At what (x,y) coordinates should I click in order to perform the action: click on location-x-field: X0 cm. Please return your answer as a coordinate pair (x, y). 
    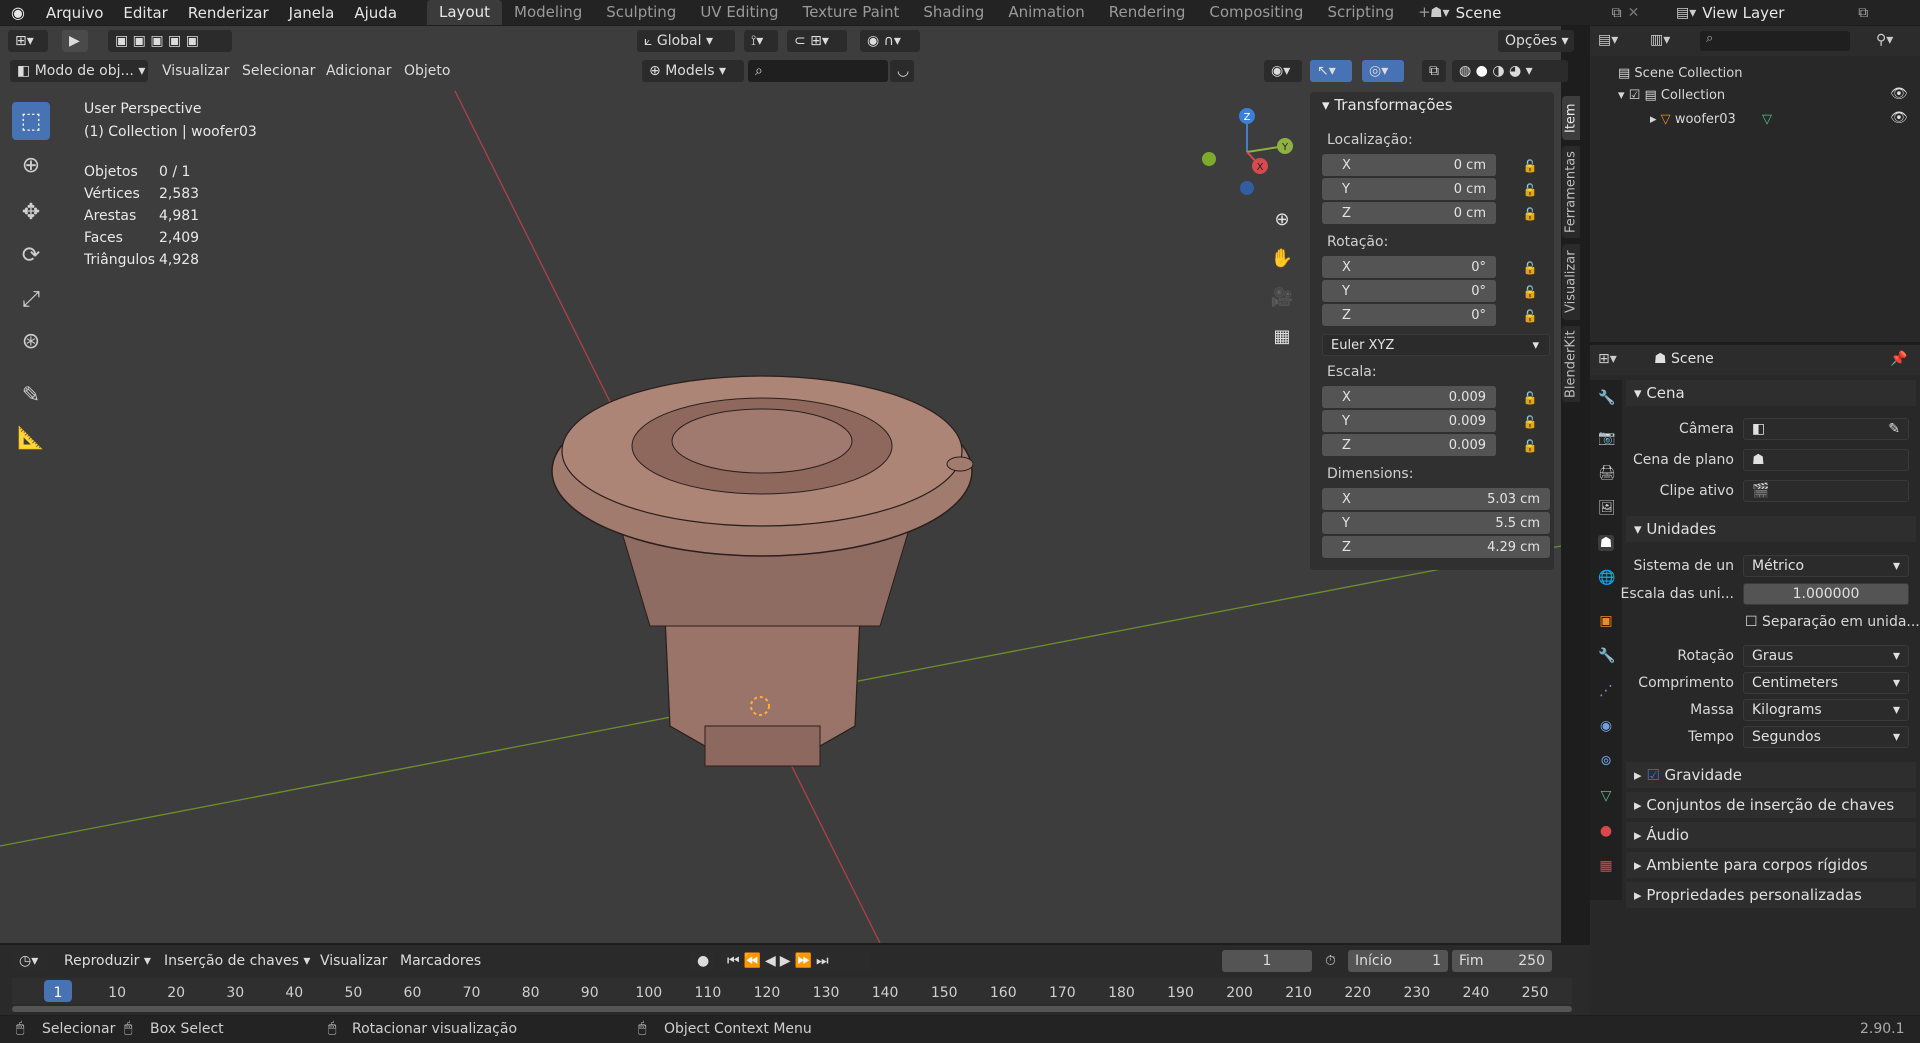
    Looking at the image, I should click on (1409, 165).